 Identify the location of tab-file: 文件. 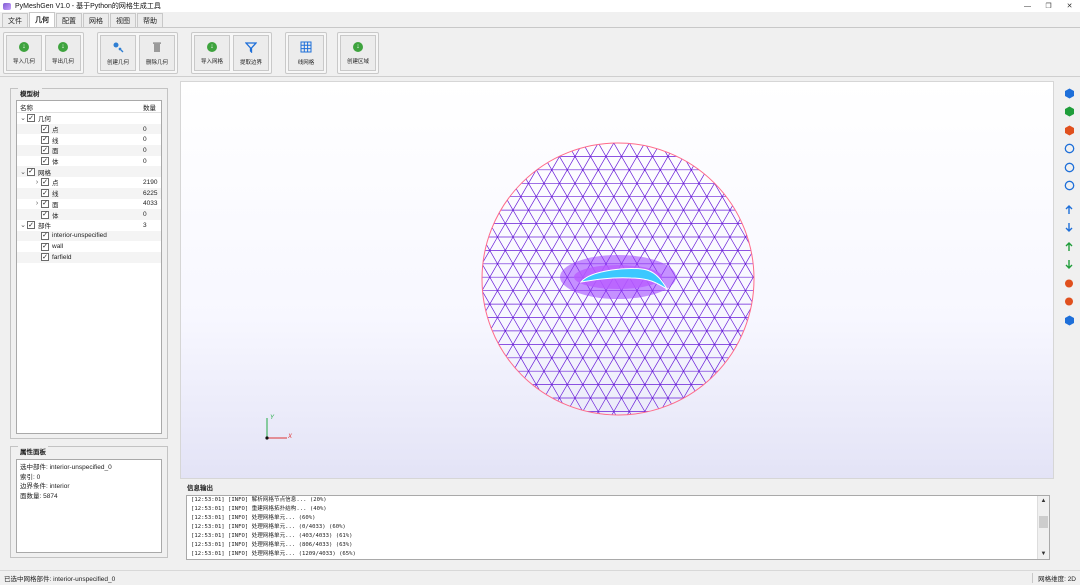
(15, 20).